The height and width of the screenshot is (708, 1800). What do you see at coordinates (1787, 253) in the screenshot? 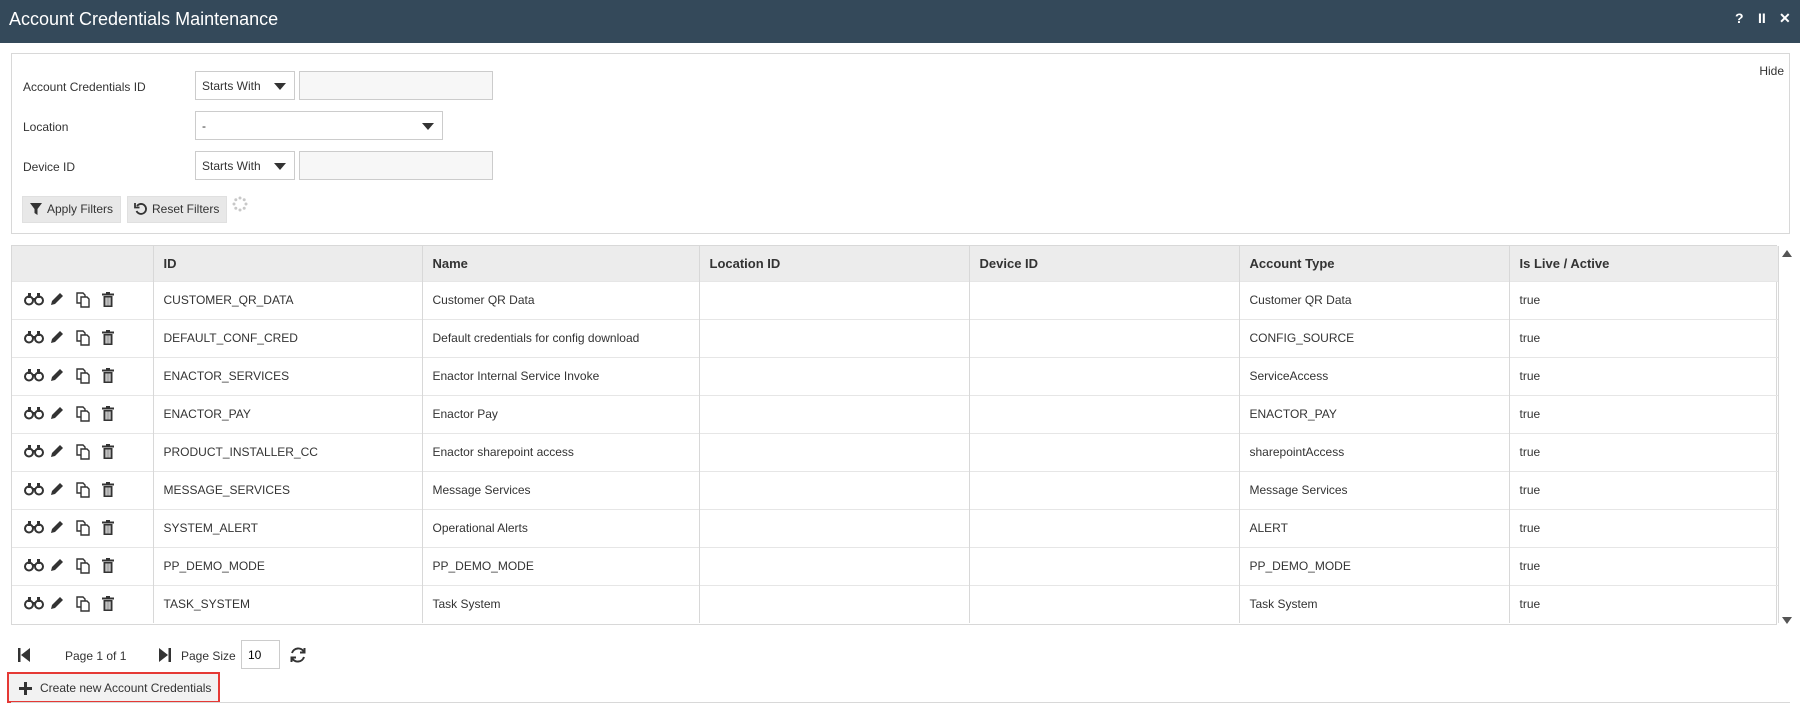
I see `scroll-up-icon` at bounding box center [1787, 253].